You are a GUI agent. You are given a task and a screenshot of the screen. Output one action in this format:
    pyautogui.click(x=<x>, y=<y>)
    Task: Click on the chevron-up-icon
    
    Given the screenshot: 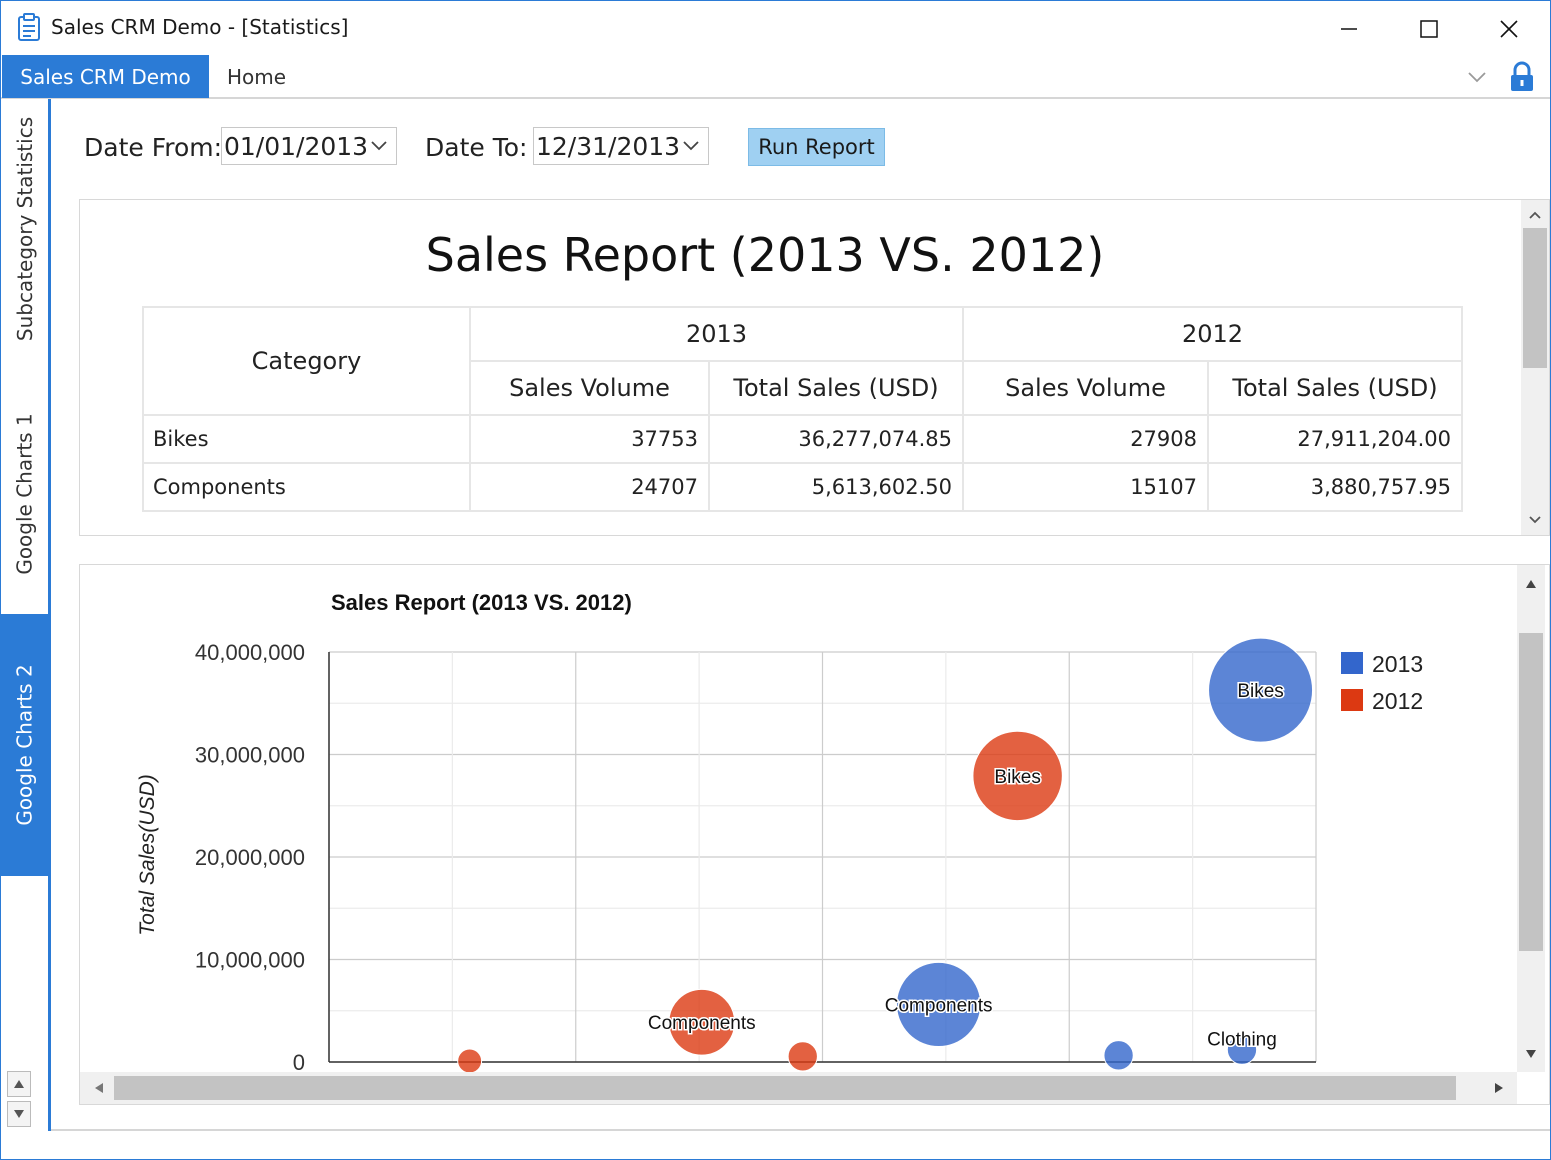 What is the action you would take?
    pyautogui.click(x=1535, y=215)
    